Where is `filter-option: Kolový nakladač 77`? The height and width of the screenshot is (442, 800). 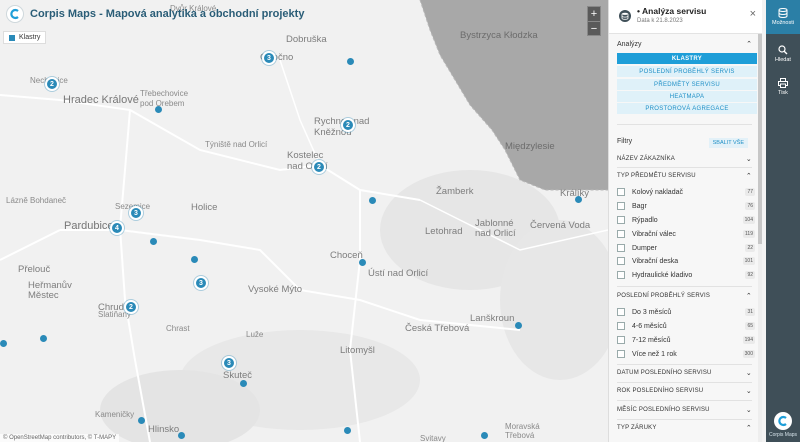 filter-option: Kolový nakladač 77 is located at coordinates (686, 192).